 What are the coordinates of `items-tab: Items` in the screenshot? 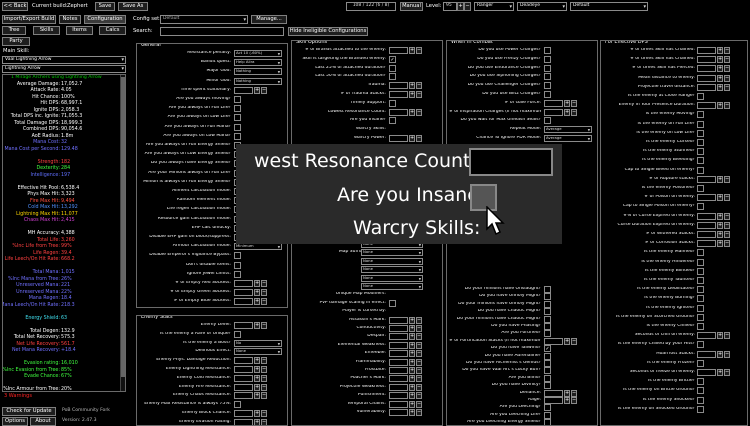 It's located at (79, 30).